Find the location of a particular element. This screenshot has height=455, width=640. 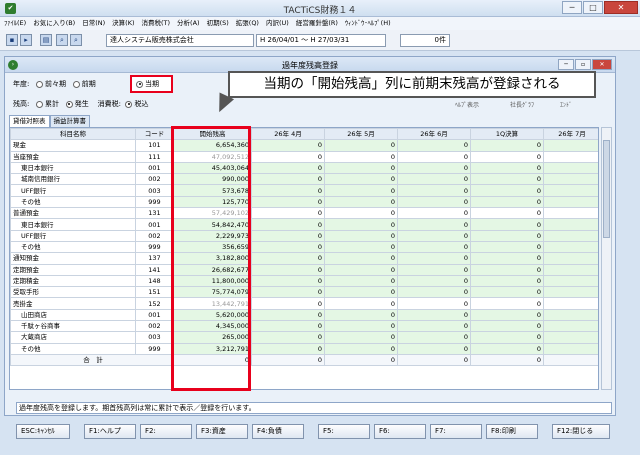

search-icon: ⌕ is located at coordinates (62, 40).